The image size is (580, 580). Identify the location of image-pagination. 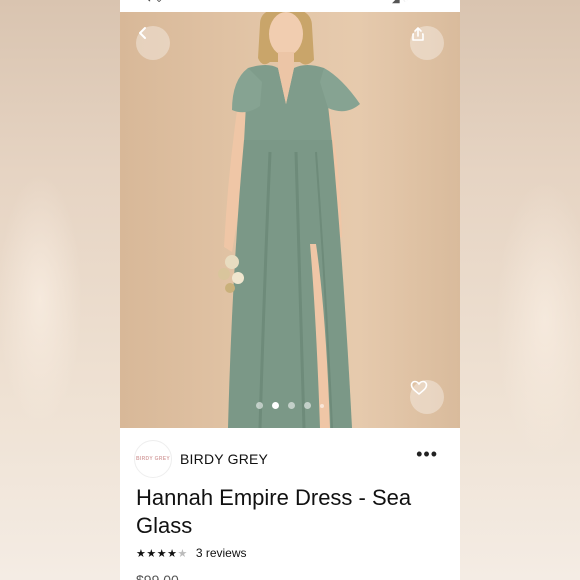
(290, 405).